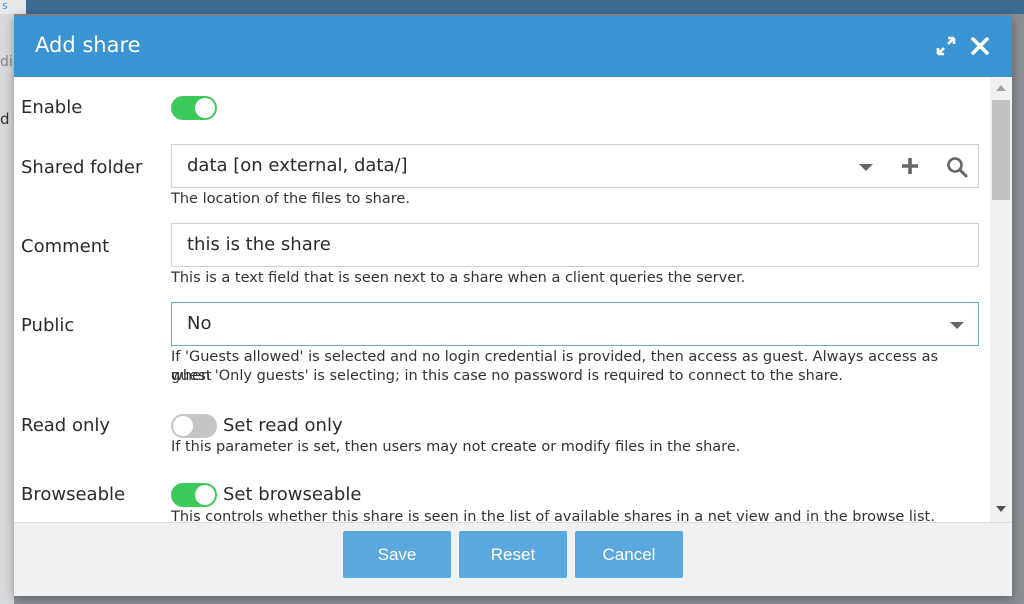 This screenshot has height=604, width=1024. What do you see at coordinates (6, 62) in the screenshot?
I see `background-text: di` at bounding box center [6, 62].